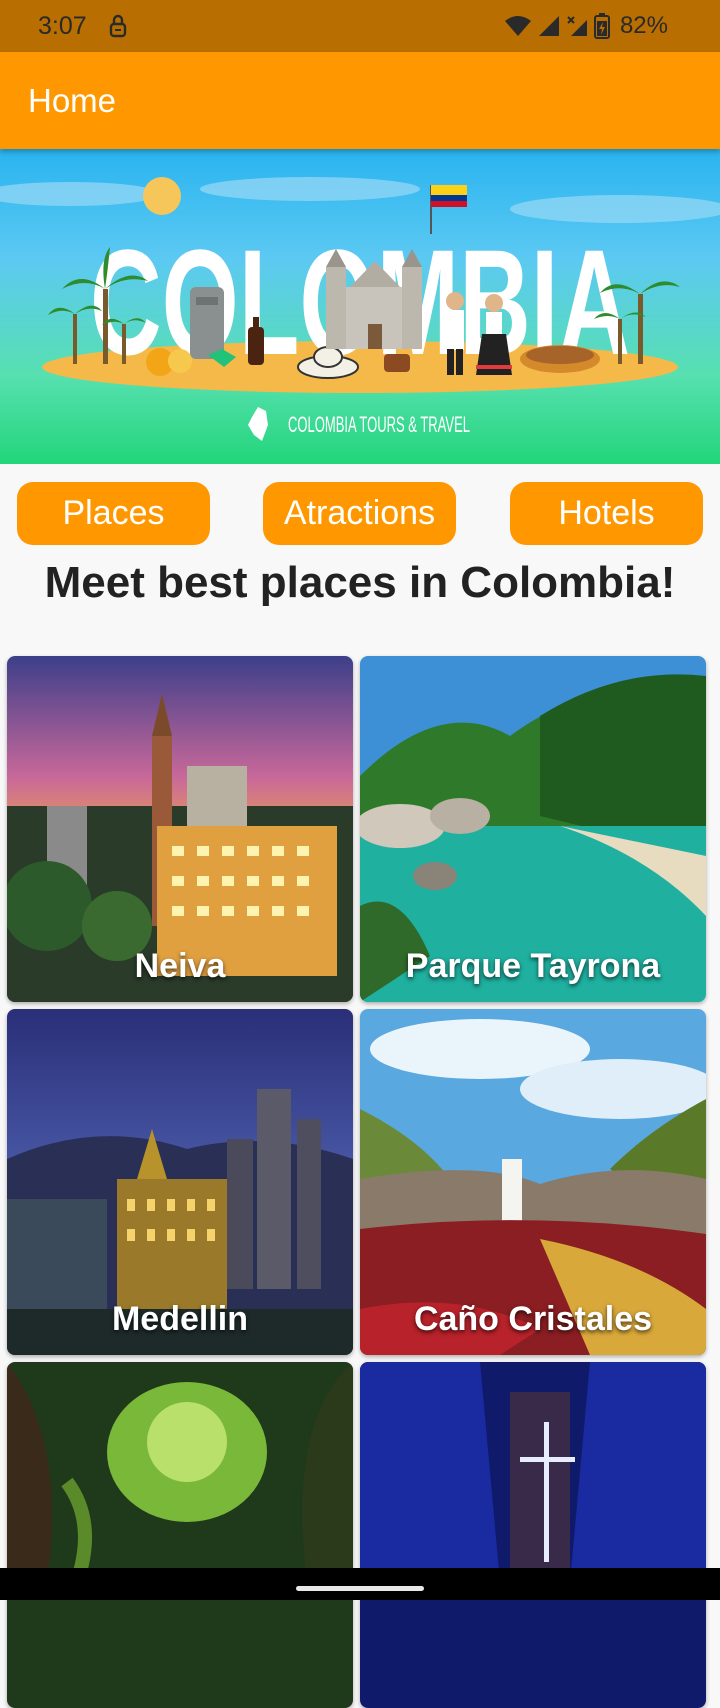 The height and width of the screenshot is (1708, 720). I want to click on place-card-jungle, so click(180, 1535).